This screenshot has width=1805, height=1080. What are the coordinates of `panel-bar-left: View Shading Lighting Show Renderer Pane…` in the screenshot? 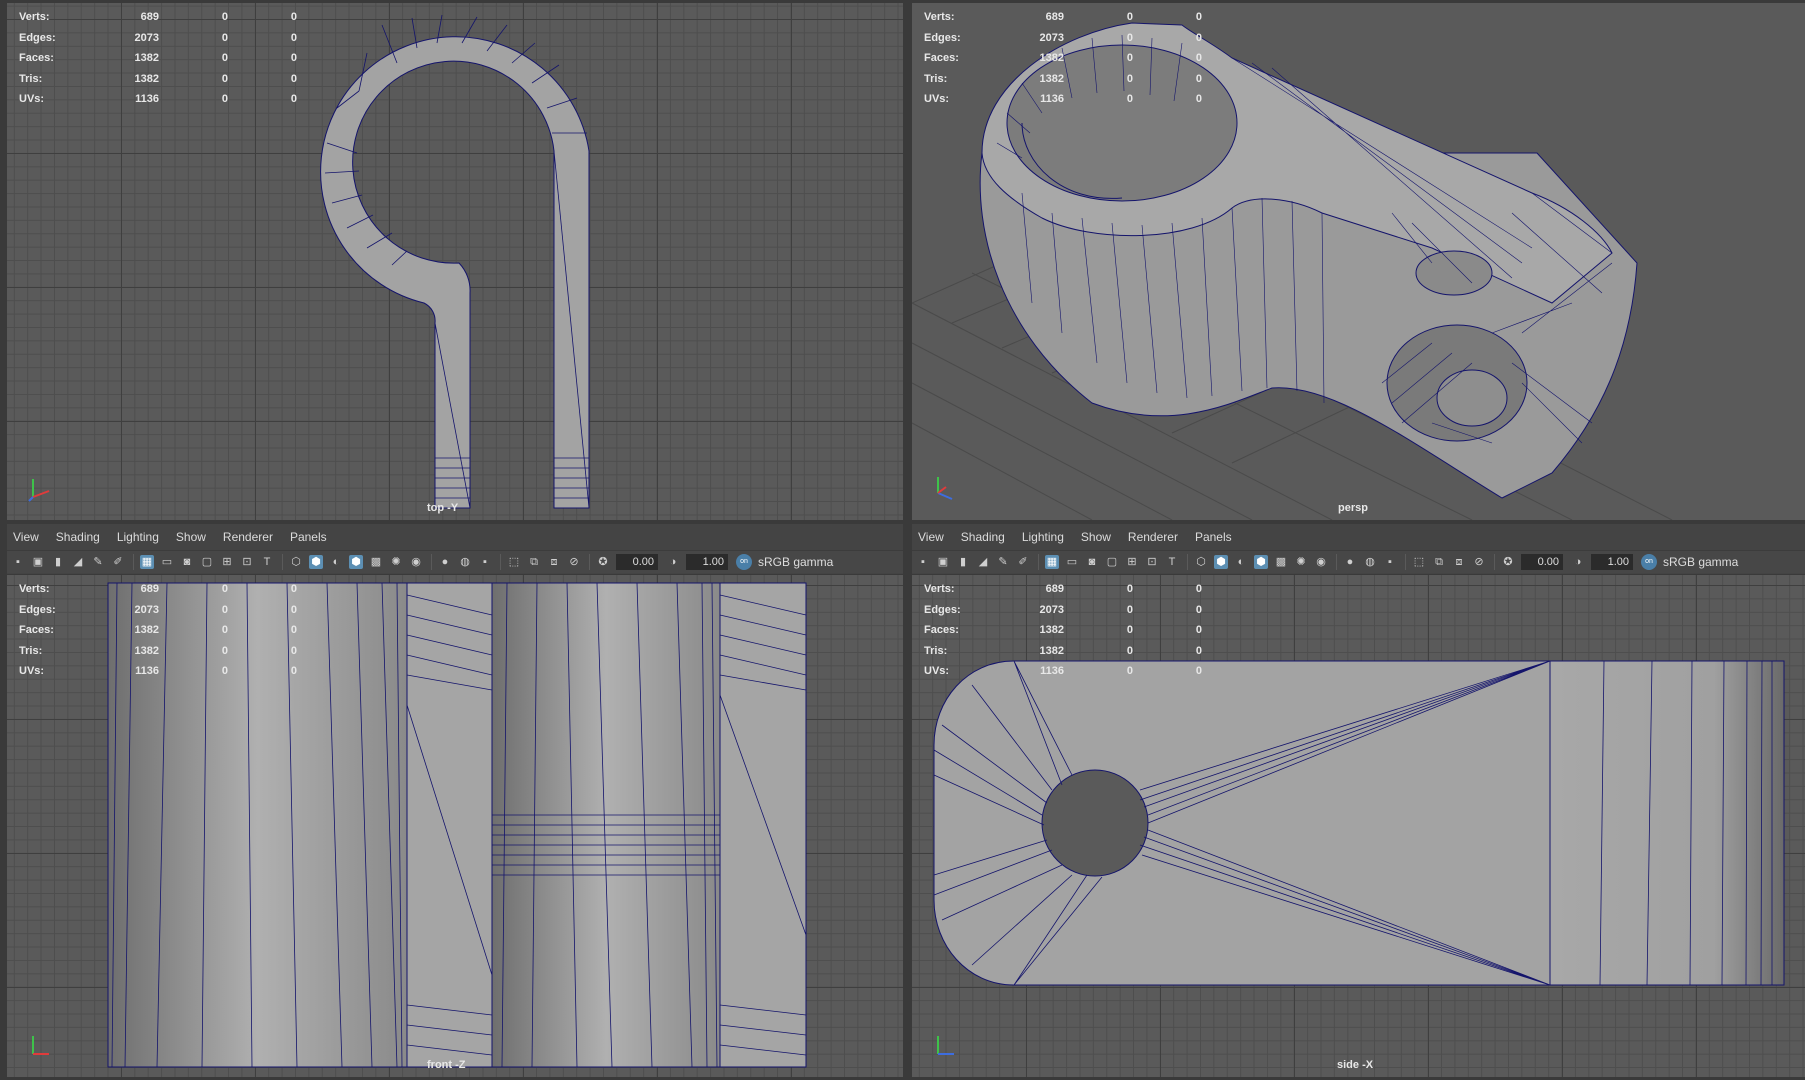 It's located at (455, 549).